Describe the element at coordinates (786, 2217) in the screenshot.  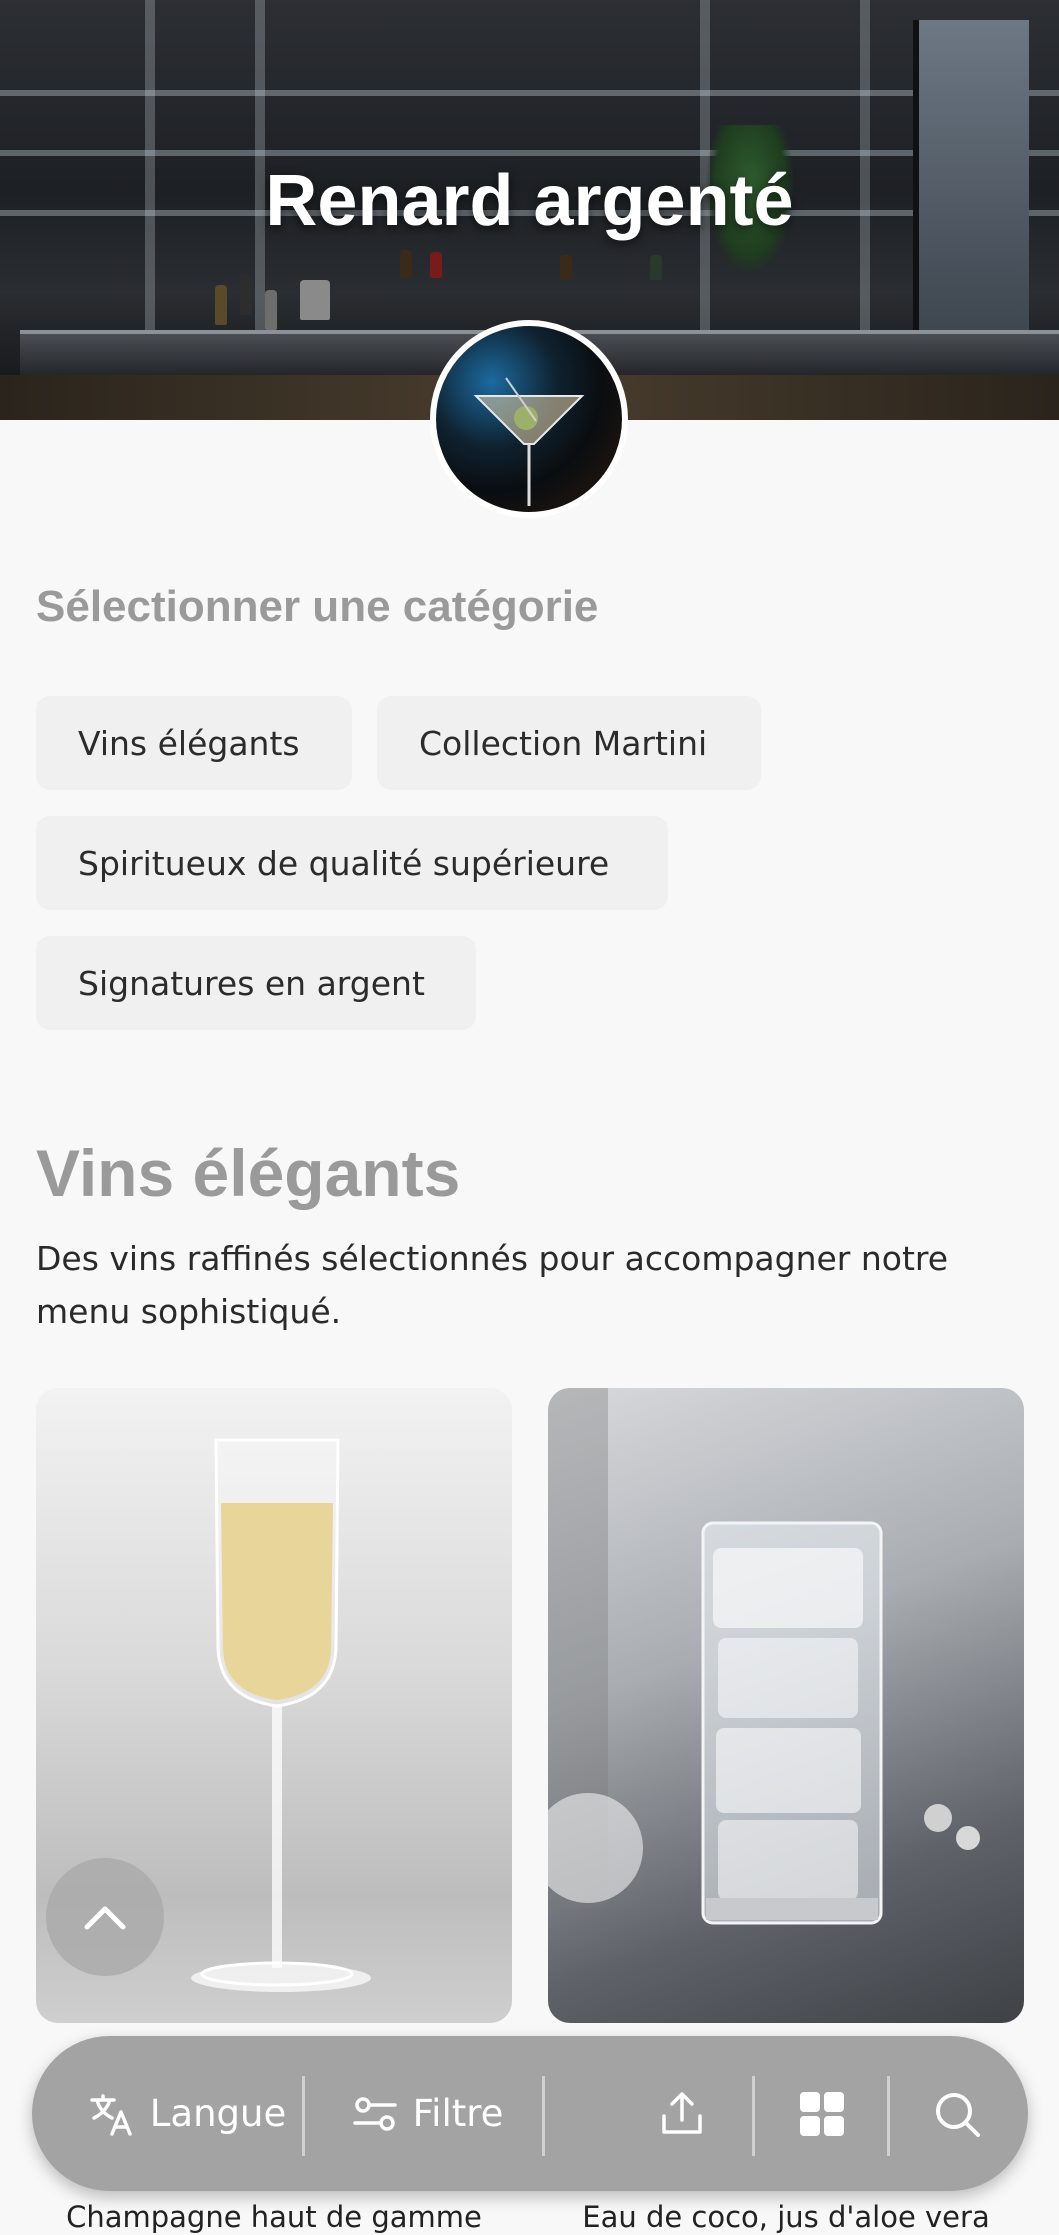
I see `product-name: Eau de coco, jus d'aloe vera` at that location.